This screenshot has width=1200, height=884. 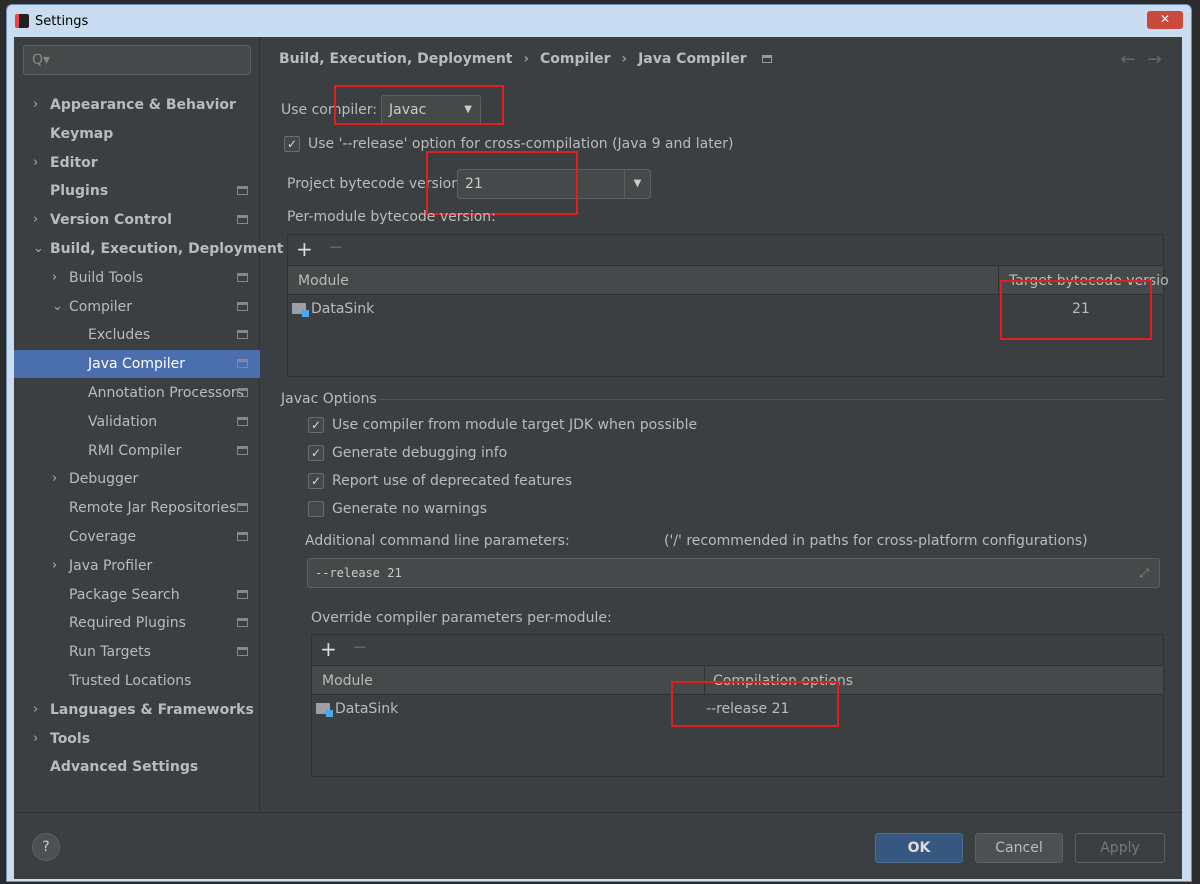 What do you see at coordinates (137, 163) in the screenshot?
I see `sidebar-item: › Editor` at bounding box center [137, 163].